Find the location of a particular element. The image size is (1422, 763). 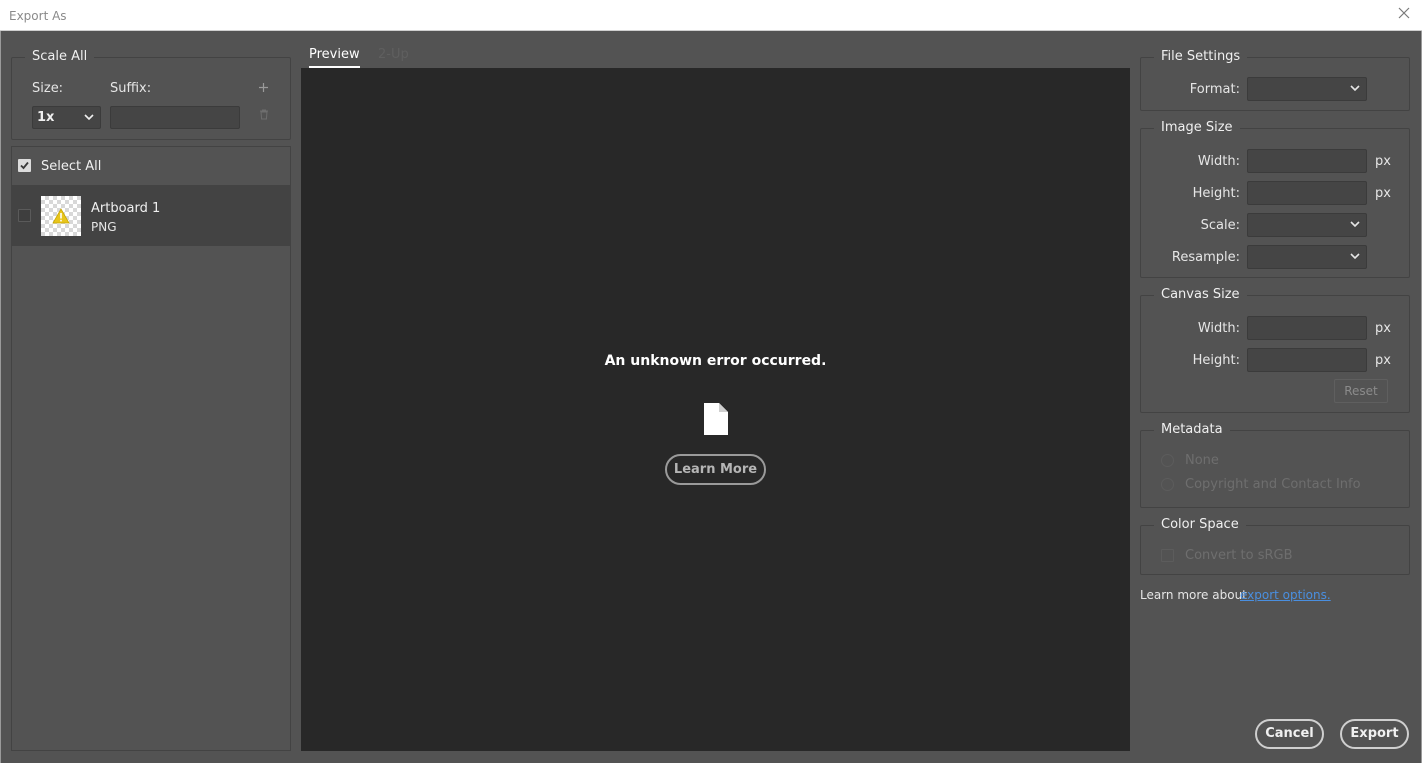

image-width-label: Width: is located at coordinates (1218, 161).